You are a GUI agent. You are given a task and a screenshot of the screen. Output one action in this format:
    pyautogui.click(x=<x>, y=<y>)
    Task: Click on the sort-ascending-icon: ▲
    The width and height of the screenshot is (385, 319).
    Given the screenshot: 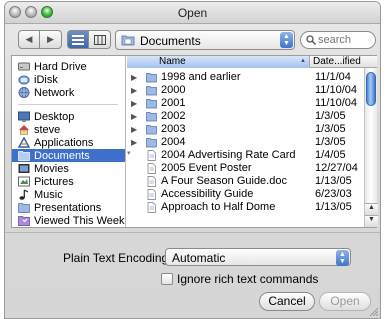 What is the action you would take?
    pyautogui.click(x=303, y=61)
    